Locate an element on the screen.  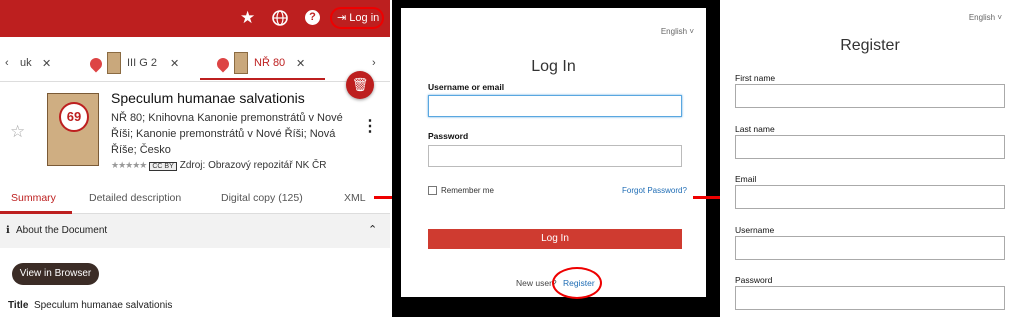
favorite-star-icon: ☆ is located at coordinates (17, 132).